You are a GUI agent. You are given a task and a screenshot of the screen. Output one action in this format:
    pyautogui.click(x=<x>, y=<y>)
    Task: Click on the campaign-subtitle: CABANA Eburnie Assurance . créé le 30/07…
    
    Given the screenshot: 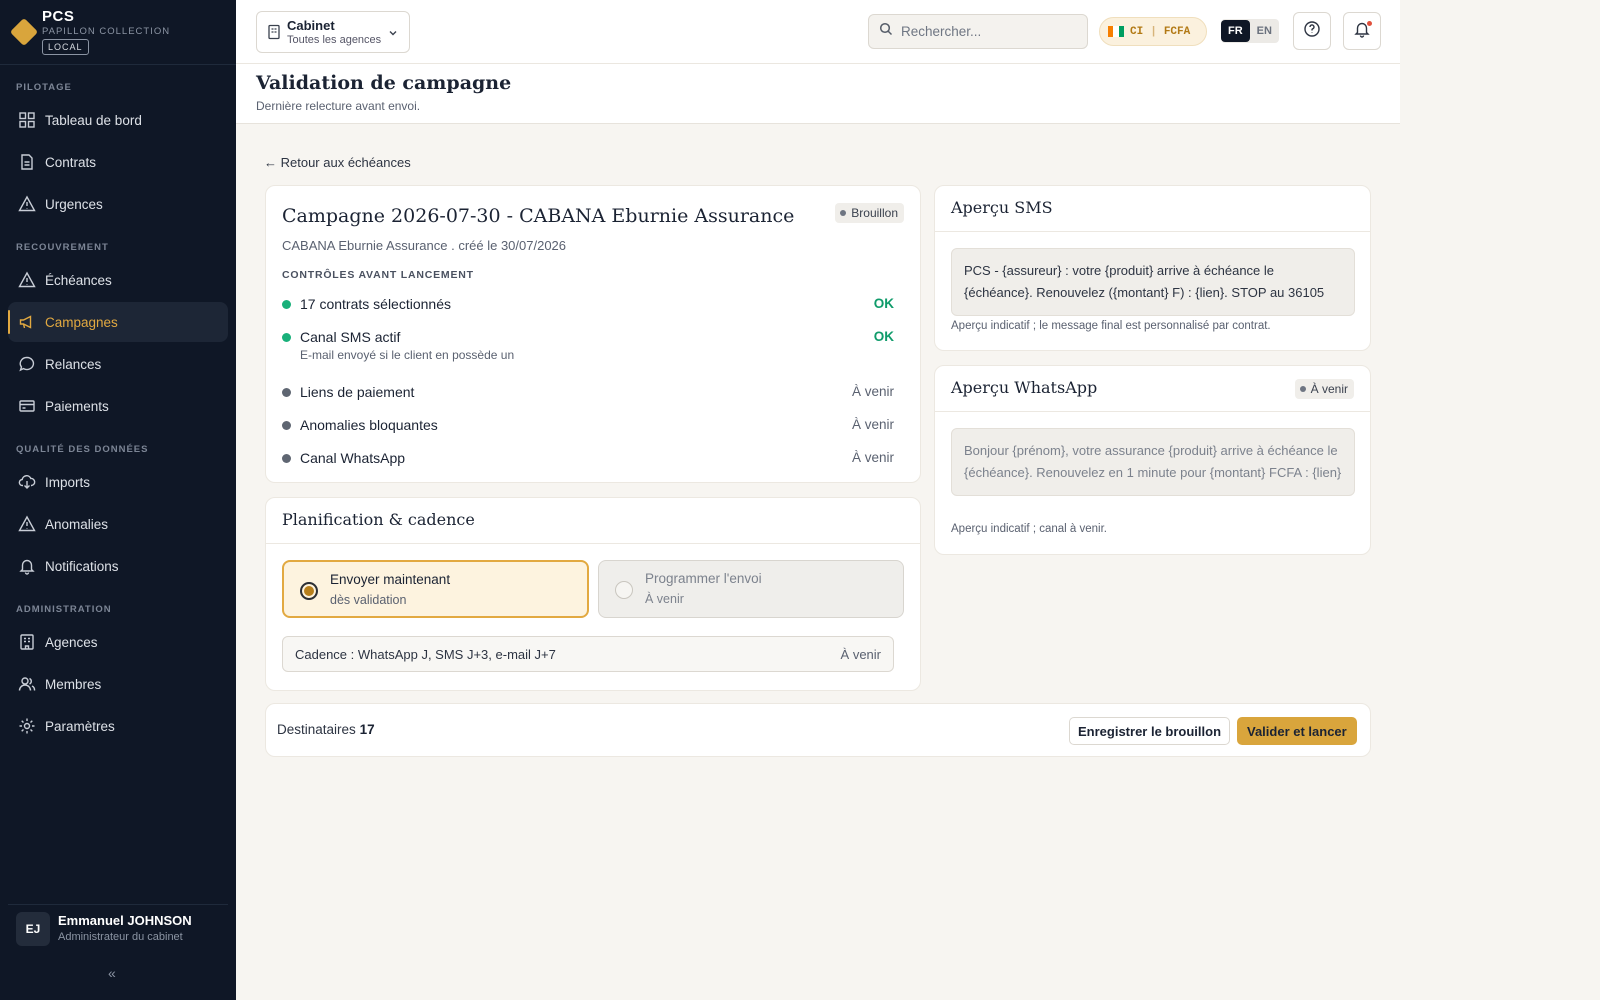 What is the action you would take?
    pyautogui.click(x=424, y=245)
    